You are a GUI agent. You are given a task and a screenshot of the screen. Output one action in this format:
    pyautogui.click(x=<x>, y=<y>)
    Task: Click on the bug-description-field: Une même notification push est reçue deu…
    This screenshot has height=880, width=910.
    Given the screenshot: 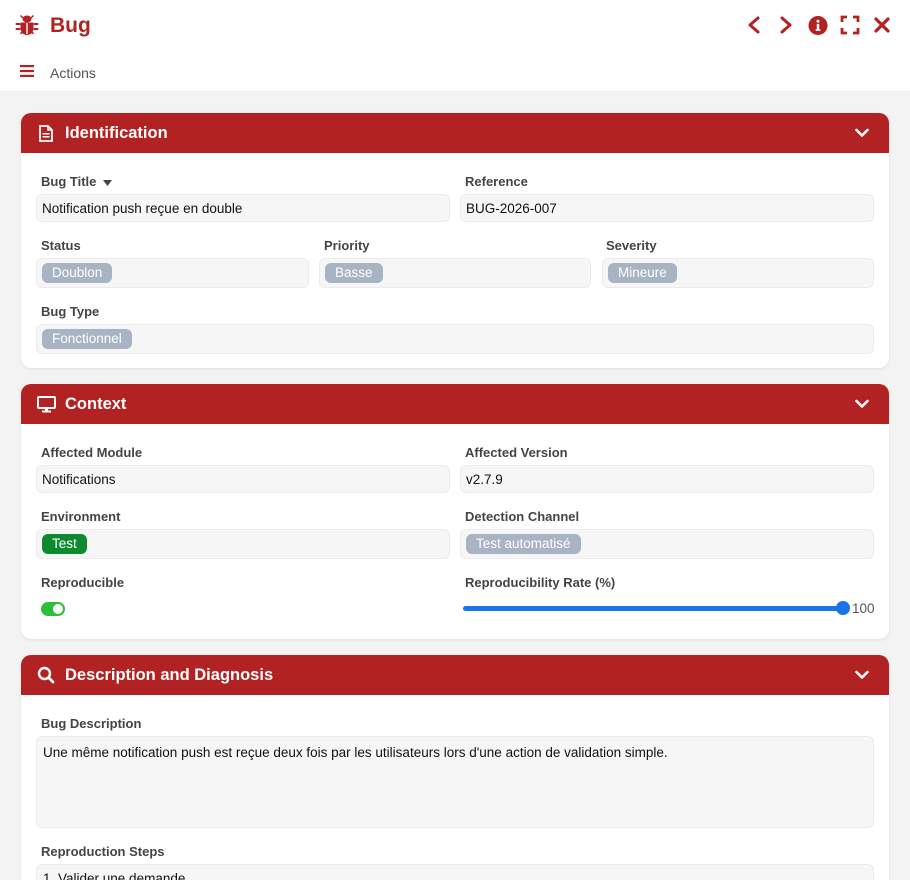 What is the action you would take?
    pyautogui.click(x=455, y=782)
    